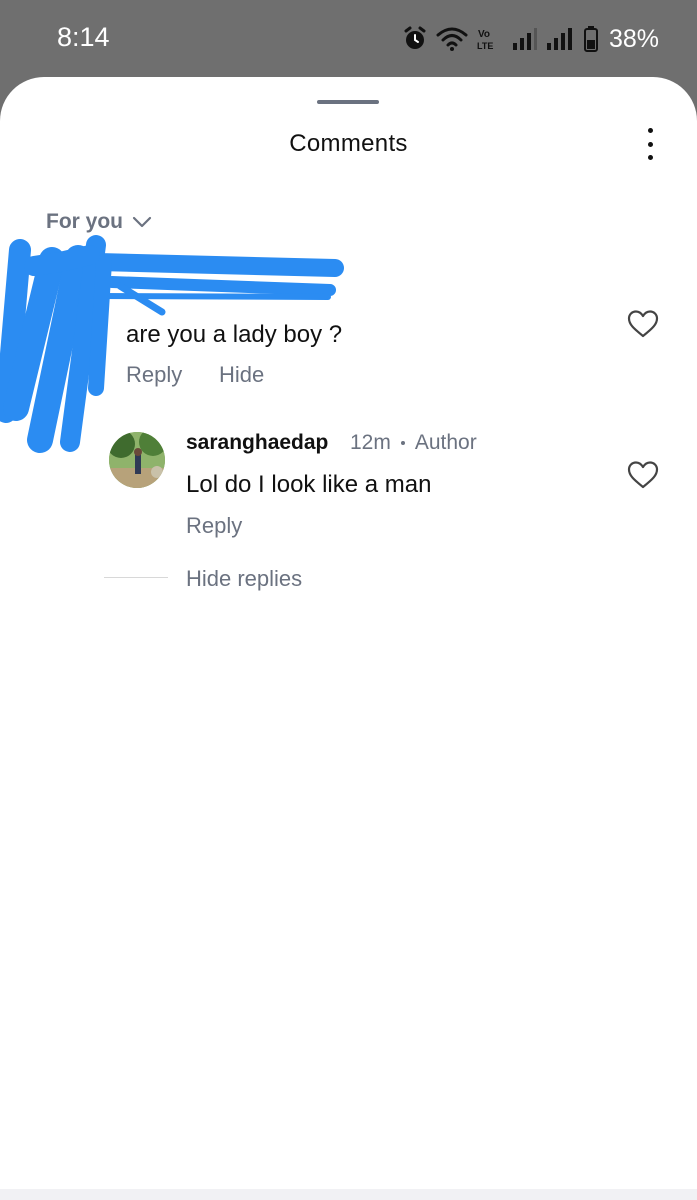 The image size is (697, 1200). What do you see at coordinates (234, 334) in the screenshot?
I see `comment-text: are you a lady boy ?` at bounding box center [234, 334].